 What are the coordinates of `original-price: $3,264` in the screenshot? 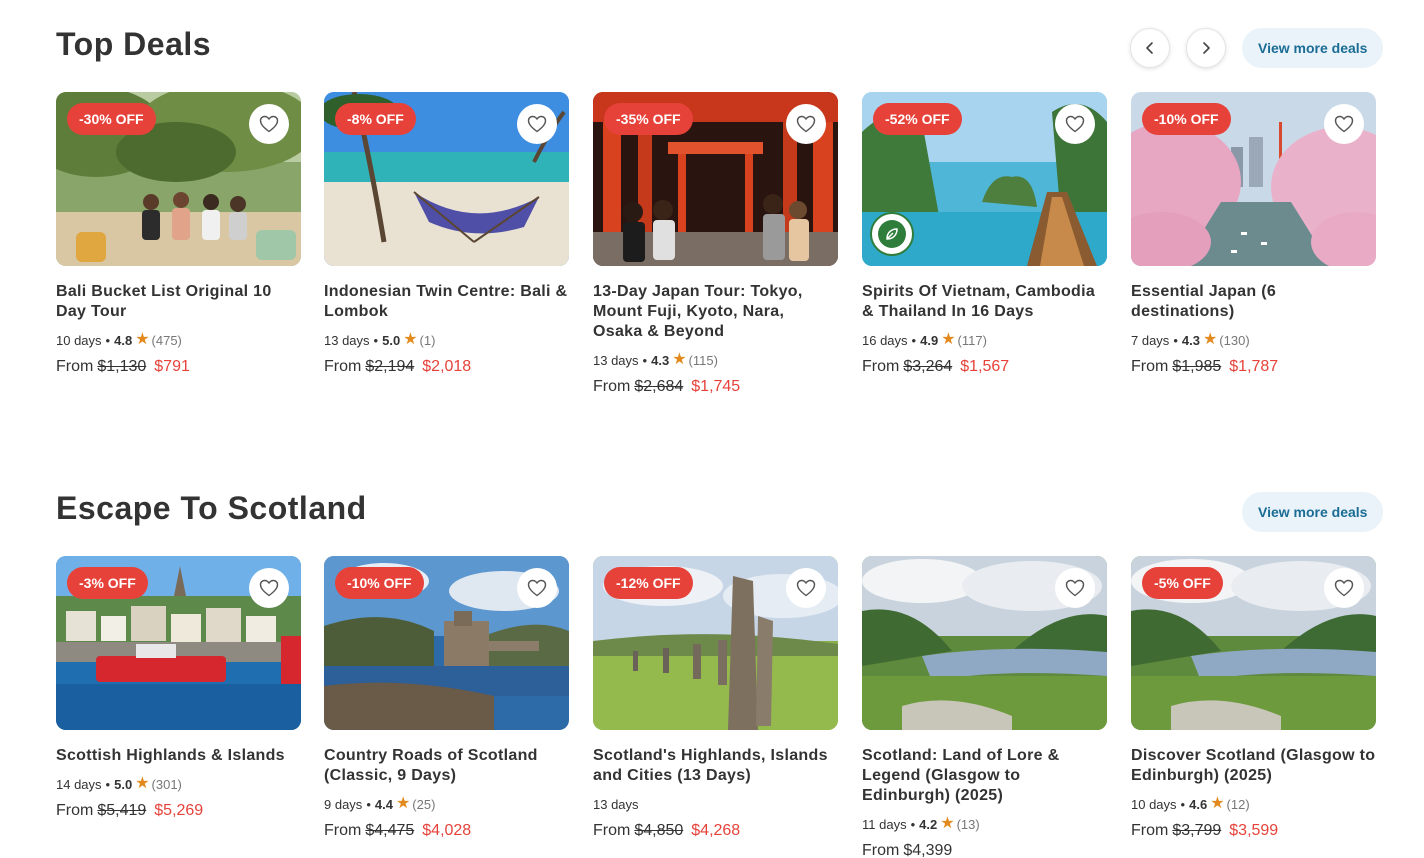 It's located at (928, 366).